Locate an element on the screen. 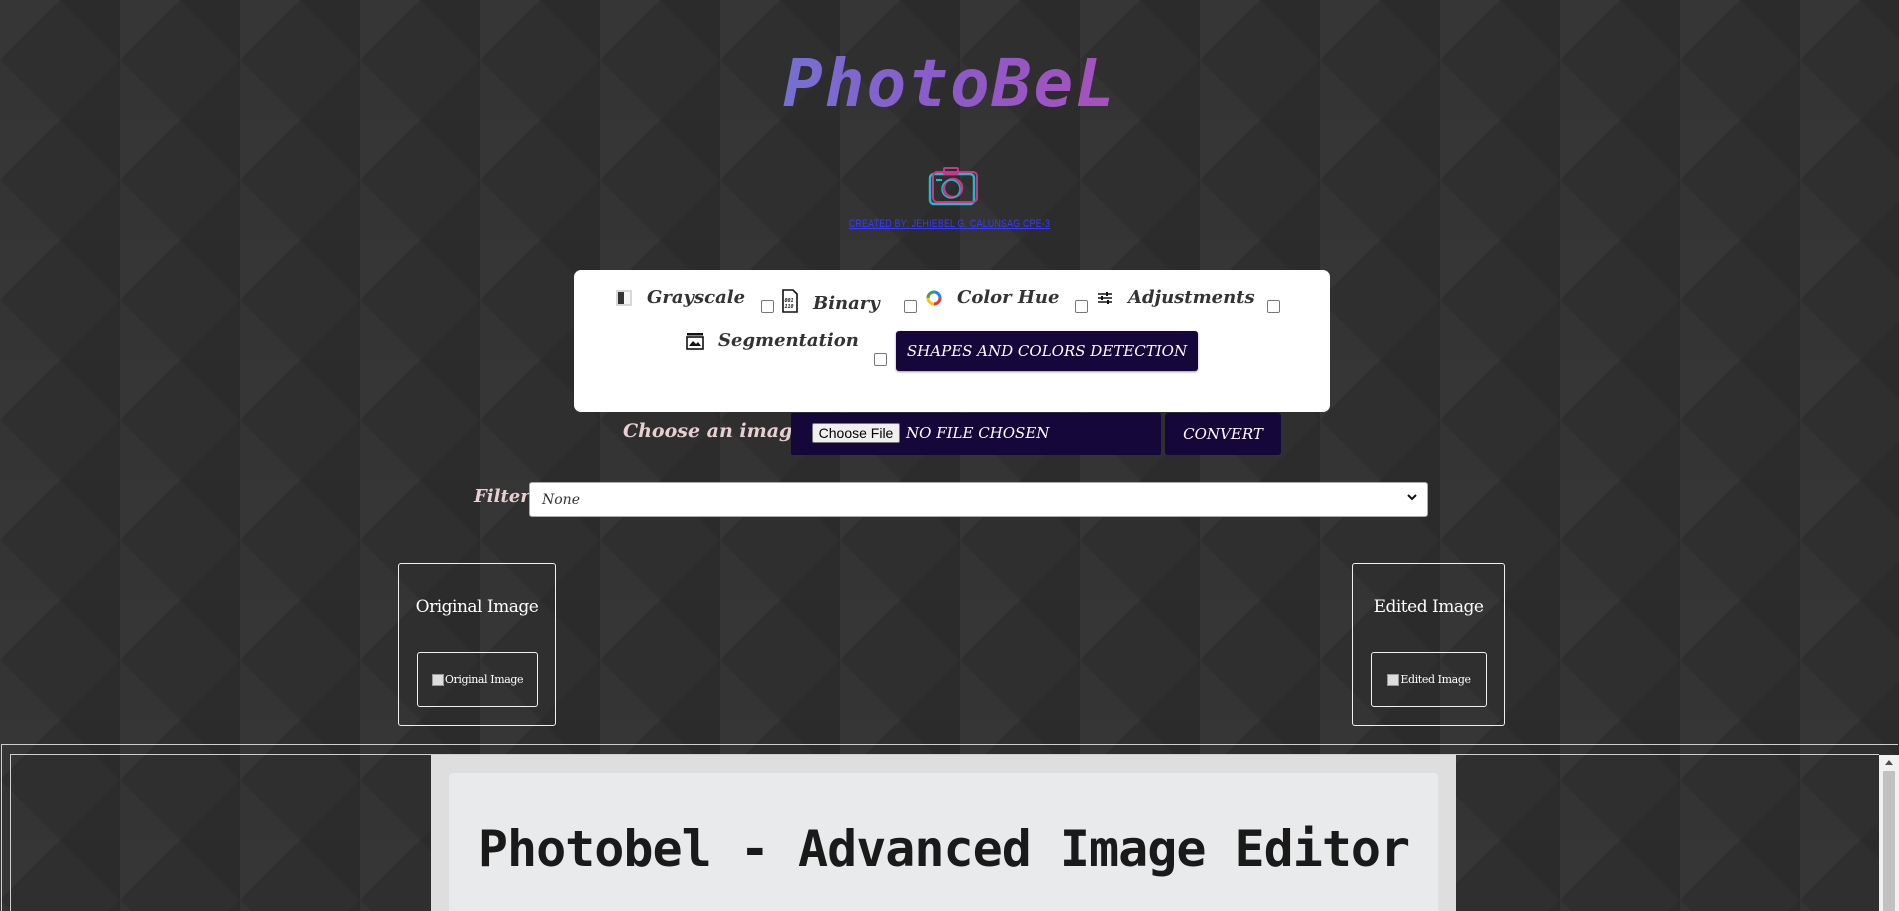  frame-scrollbar is located at coordinates (1889, 833).